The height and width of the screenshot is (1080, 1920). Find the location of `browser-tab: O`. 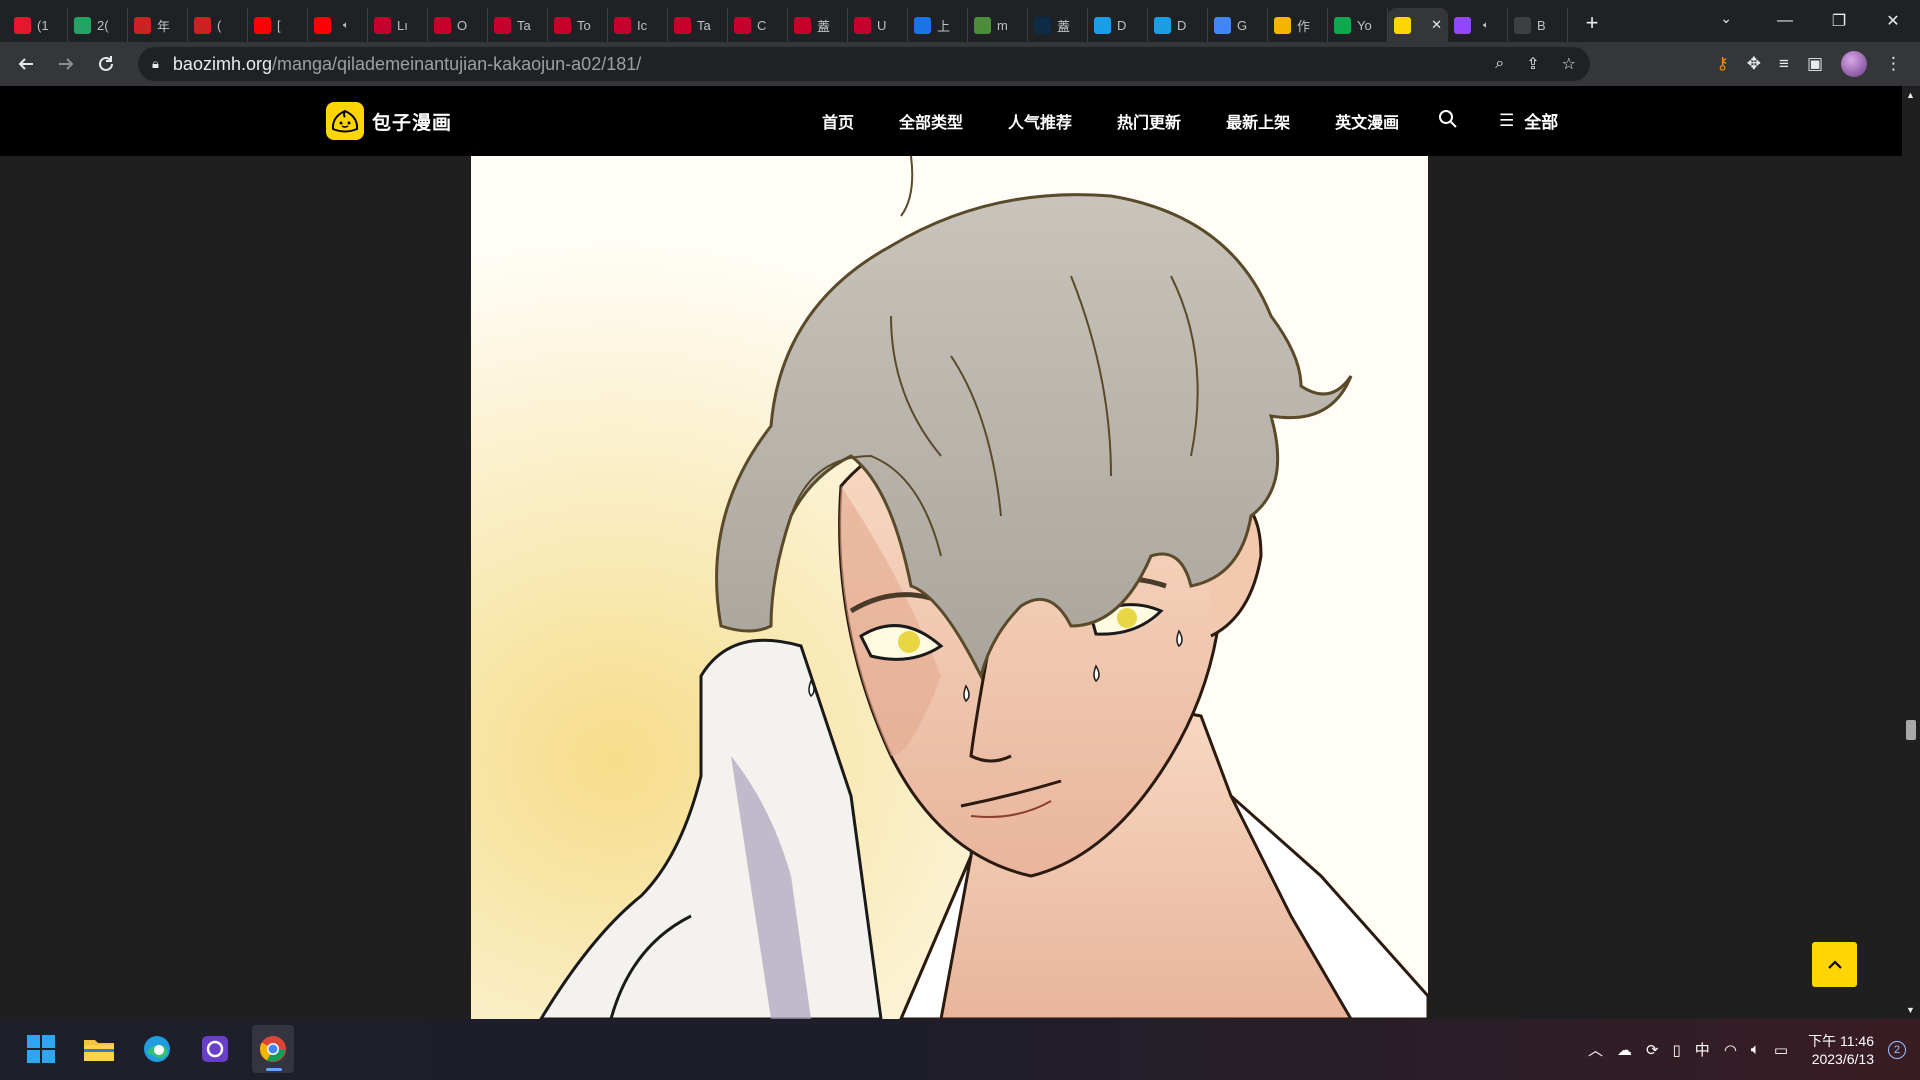

browser-tab: O is located at coordinates (458, 25).